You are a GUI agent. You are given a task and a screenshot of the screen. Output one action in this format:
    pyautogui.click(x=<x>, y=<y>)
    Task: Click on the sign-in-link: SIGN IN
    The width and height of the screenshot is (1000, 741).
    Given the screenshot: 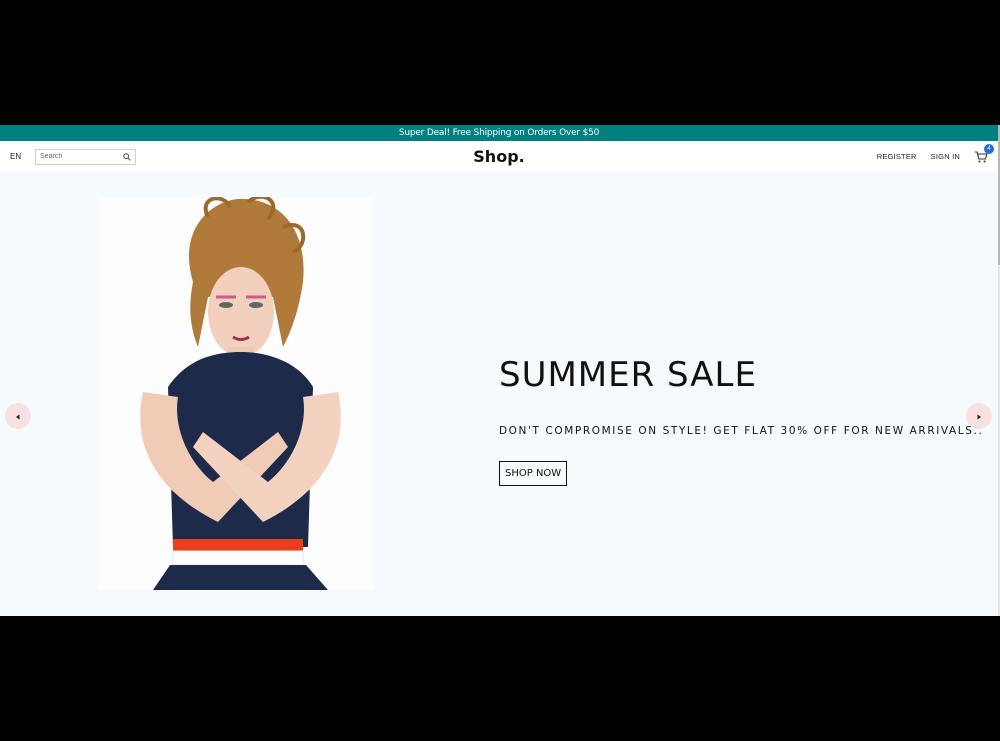 What is the action you would take?
    pyautogui.click(x=945, y=156)
    